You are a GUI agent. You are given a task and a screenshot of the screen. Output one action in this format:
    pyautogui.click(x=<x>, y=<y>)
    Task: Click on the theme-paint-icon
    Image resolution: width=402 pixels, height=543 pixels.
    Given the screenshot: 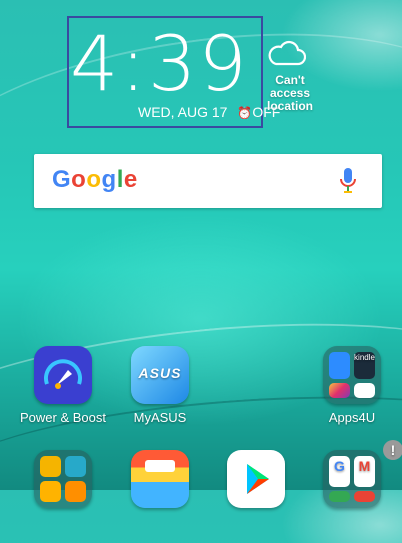 What is the action you would take?
    pyautogui.click(x=160, y=479)
    